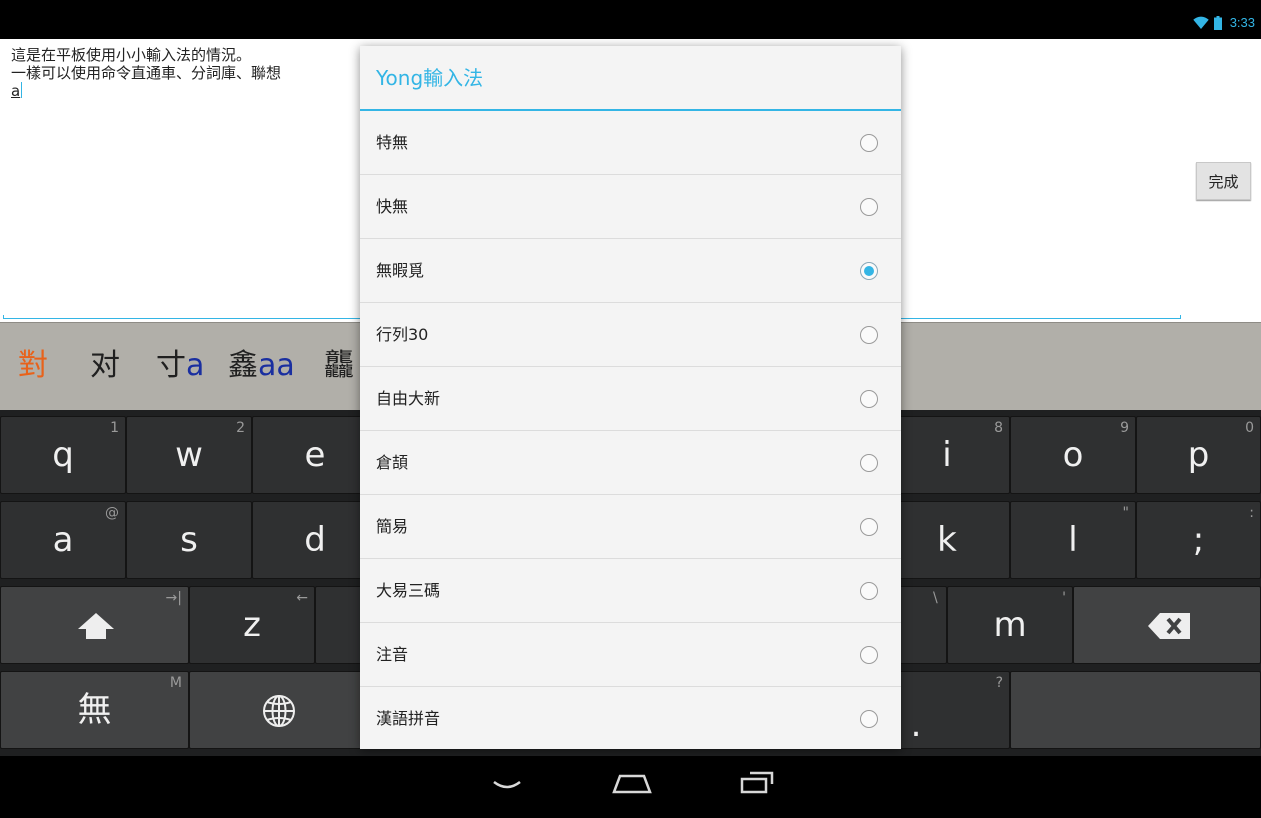 The image size is (1261, 818). Describe the element at coordinates (1223, 22) in the screenshot. I see `status-icons: 3:33` at that location.